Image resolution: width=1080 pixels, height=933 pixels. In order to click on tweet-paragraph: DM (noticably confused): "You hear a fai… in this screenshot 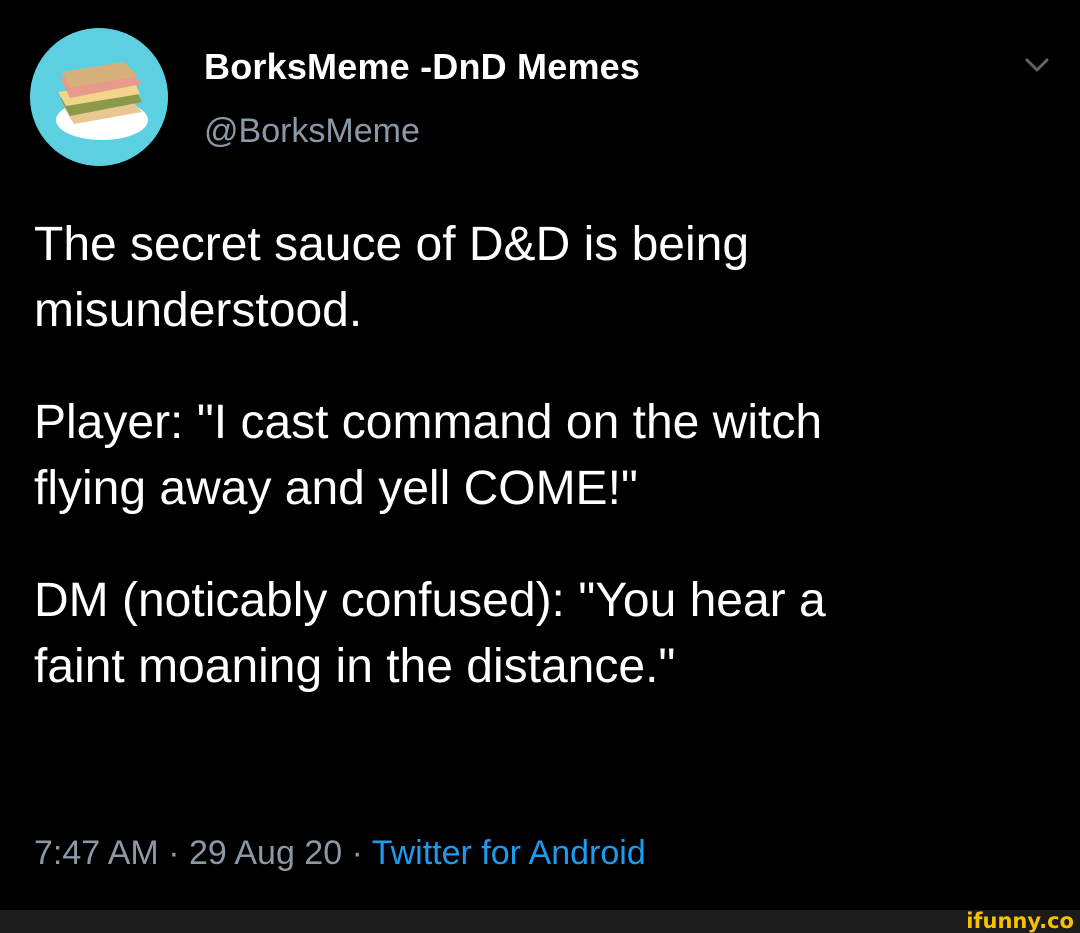, I will do `click(430, 633)`.